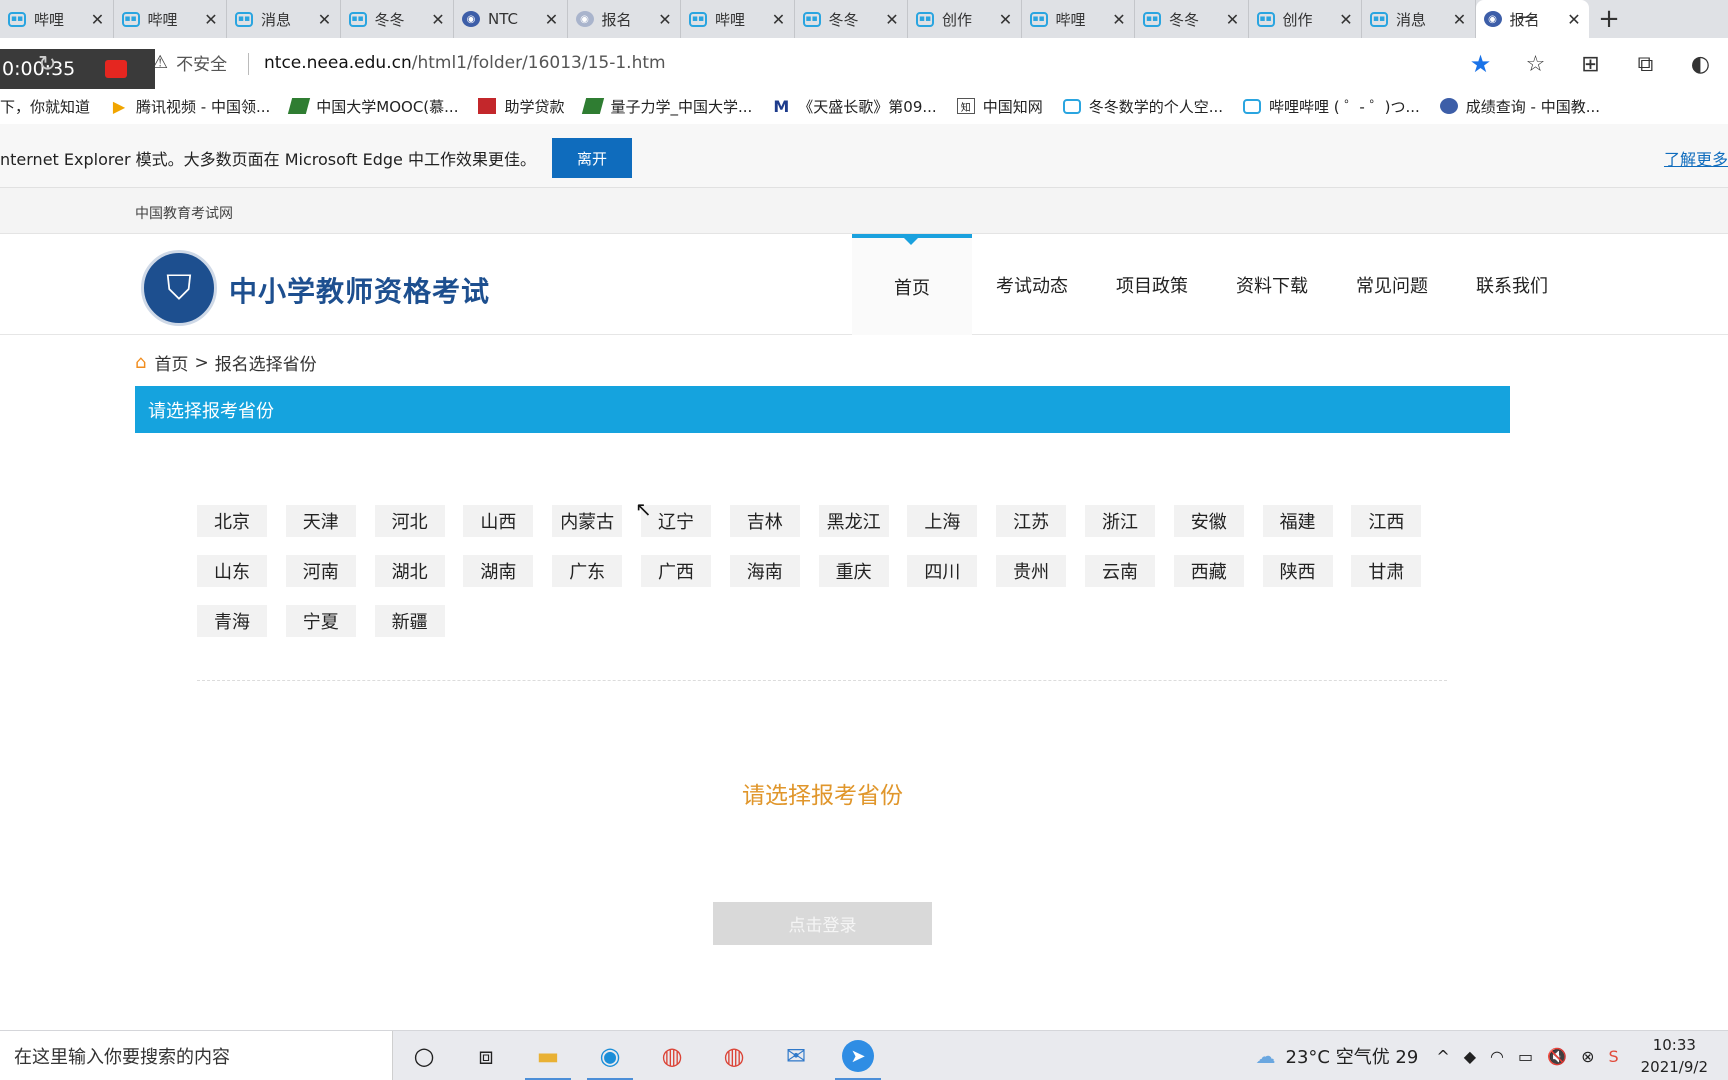 The height and width of the screenshot is (1080, 1728). I want to click on leave-ie-mode-button: 离开, so click(592, 158).